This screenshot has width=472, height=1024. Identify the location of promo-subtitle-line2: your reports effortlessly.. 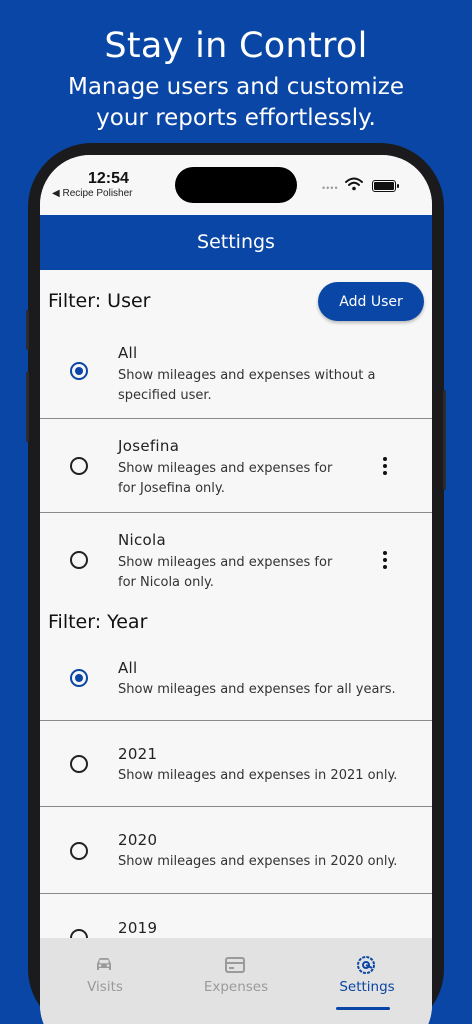
(236, 118).